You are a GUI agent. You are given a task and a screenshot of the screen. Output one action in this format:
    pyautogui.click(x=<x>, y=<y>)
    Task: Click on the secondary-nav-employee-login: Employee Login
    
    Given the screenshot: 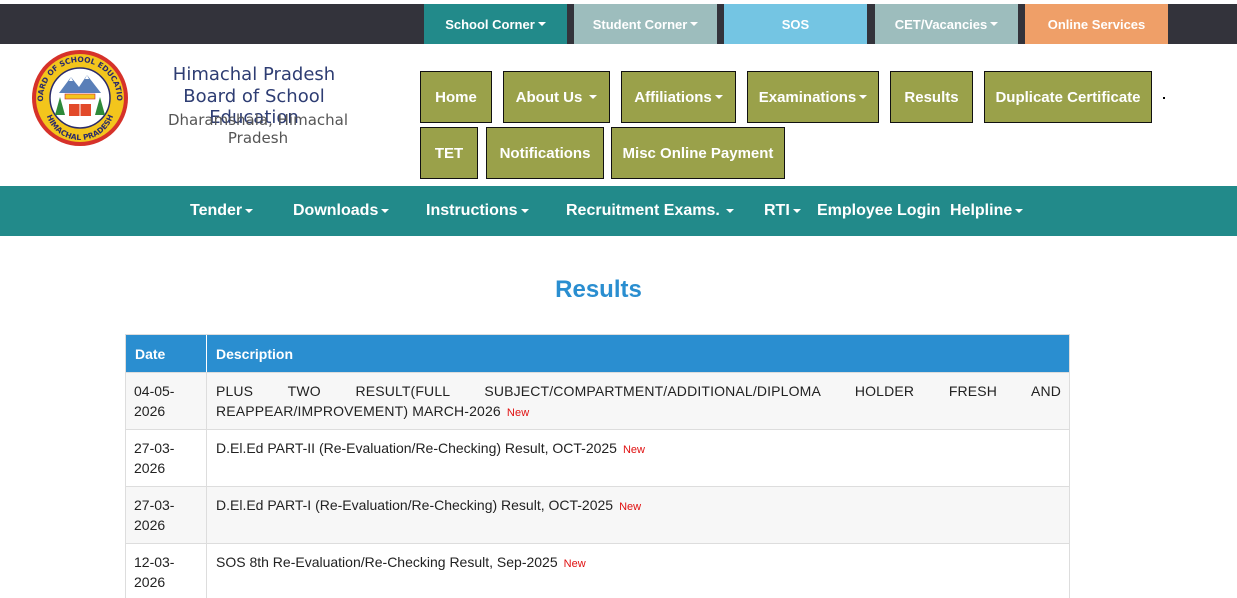 What is the action you would take?
    pyautogui.click(x=879, y=211)
    